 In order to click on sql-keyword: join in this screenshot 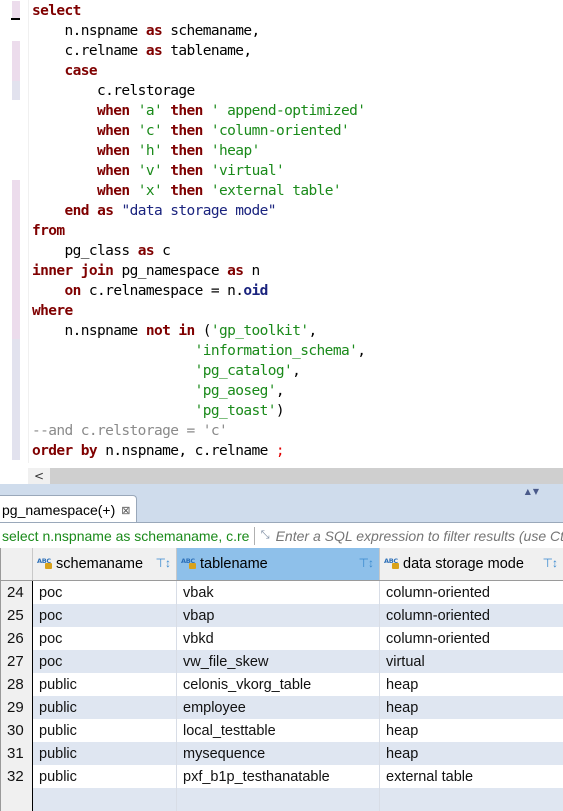, I will do `click(97, 271)`.